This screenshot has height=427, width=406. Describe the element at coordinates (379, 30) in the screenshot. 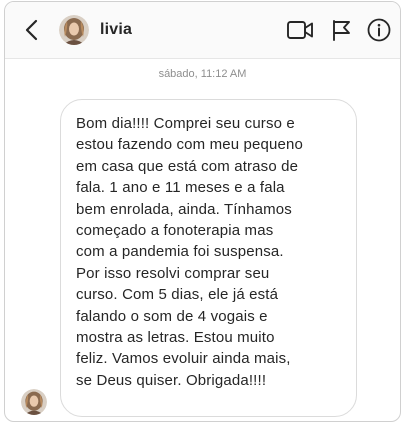

I see `info-icon` at that location.